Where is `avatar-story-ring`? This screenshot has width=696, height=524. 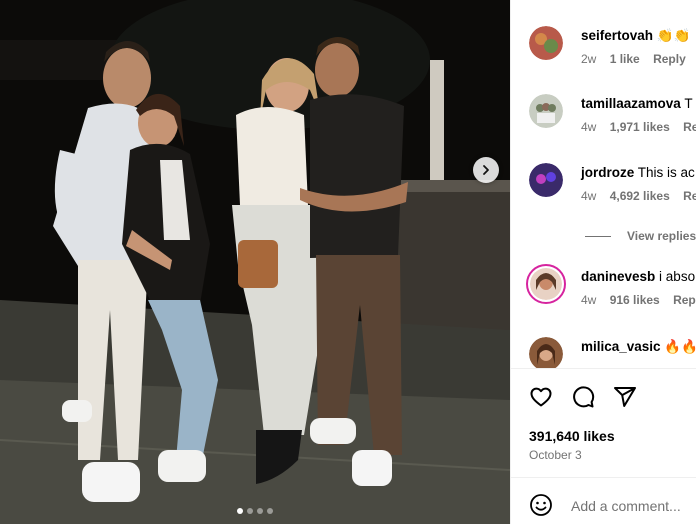
avatar-story-ring is located at coordinates (546, 284).